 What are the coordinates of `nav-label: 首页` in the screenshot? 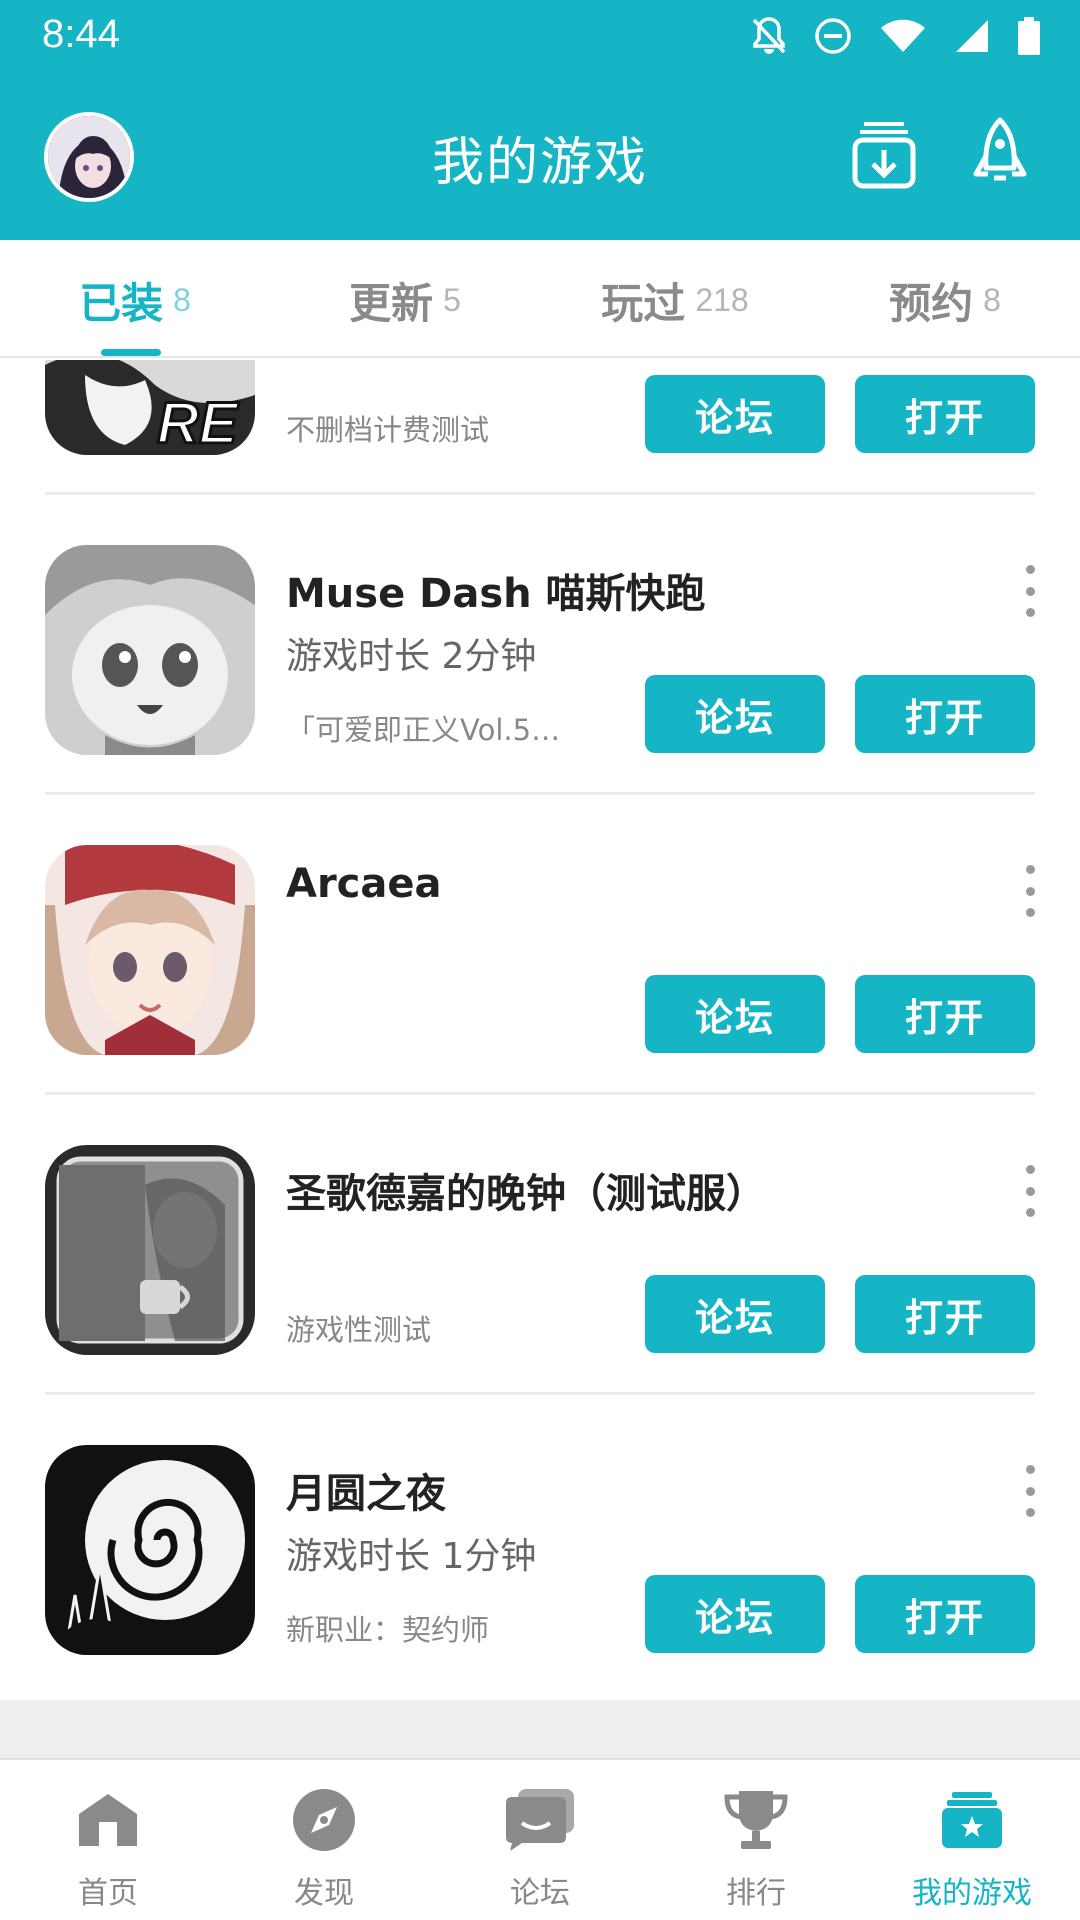 It's located at (108, 1893).